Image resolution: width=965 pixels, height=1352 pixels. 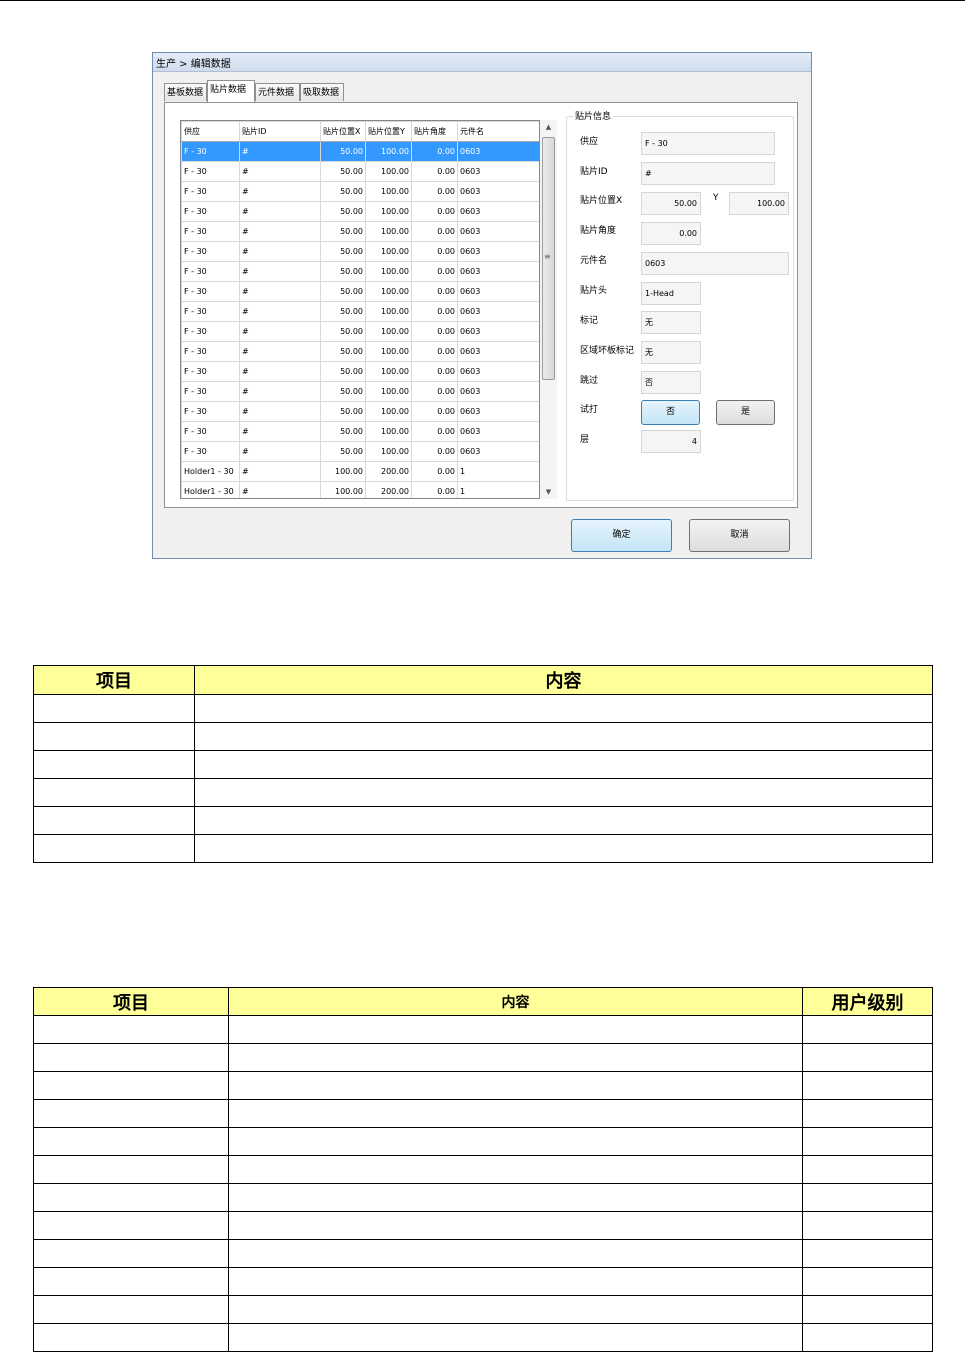 I want to click on col-header-placement-id: 贴片ID, so click(x=280, y=131).